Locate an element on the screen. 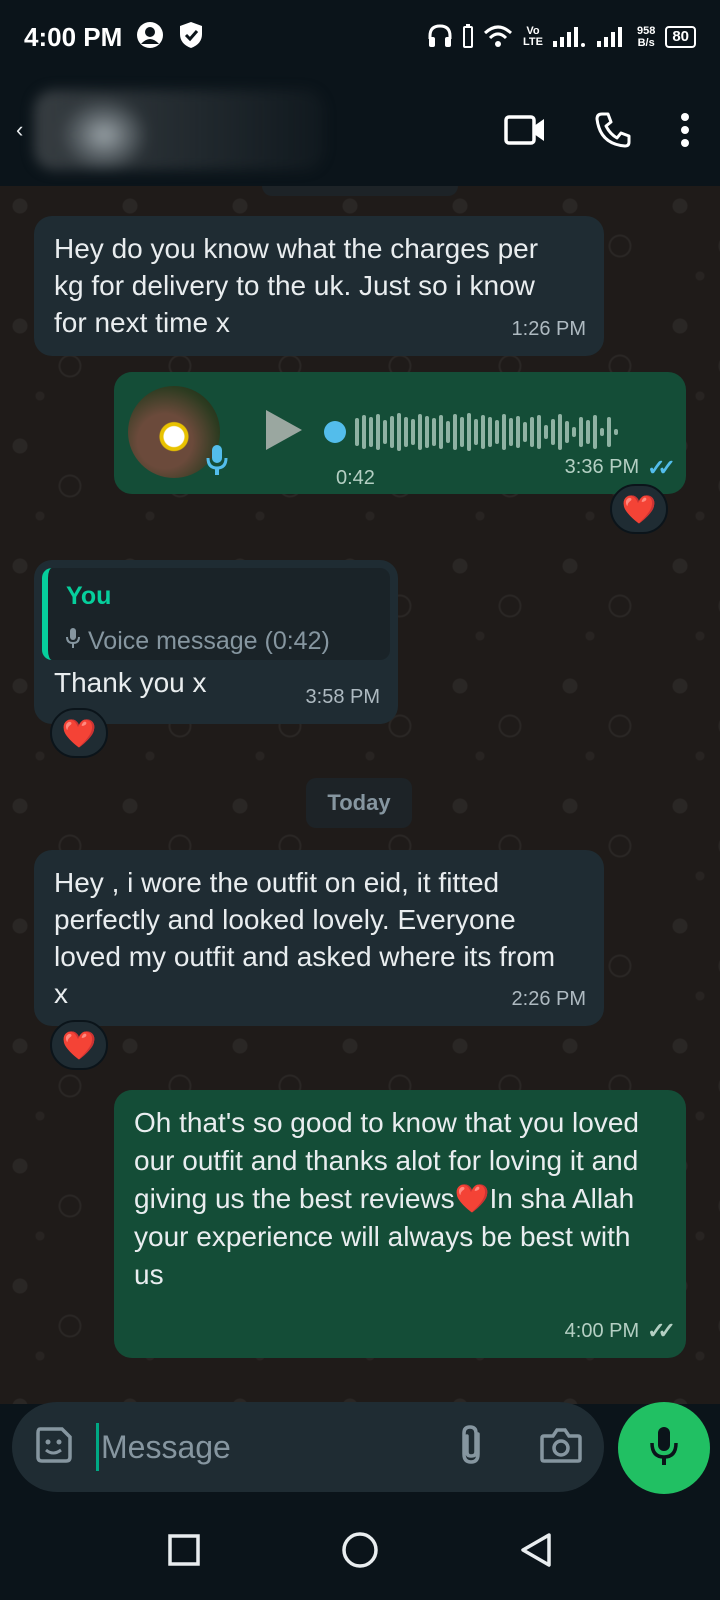 The height and width of the screenshot is (1600, 720). net-speed: 958 B/s is located at coordinates (646, 37).